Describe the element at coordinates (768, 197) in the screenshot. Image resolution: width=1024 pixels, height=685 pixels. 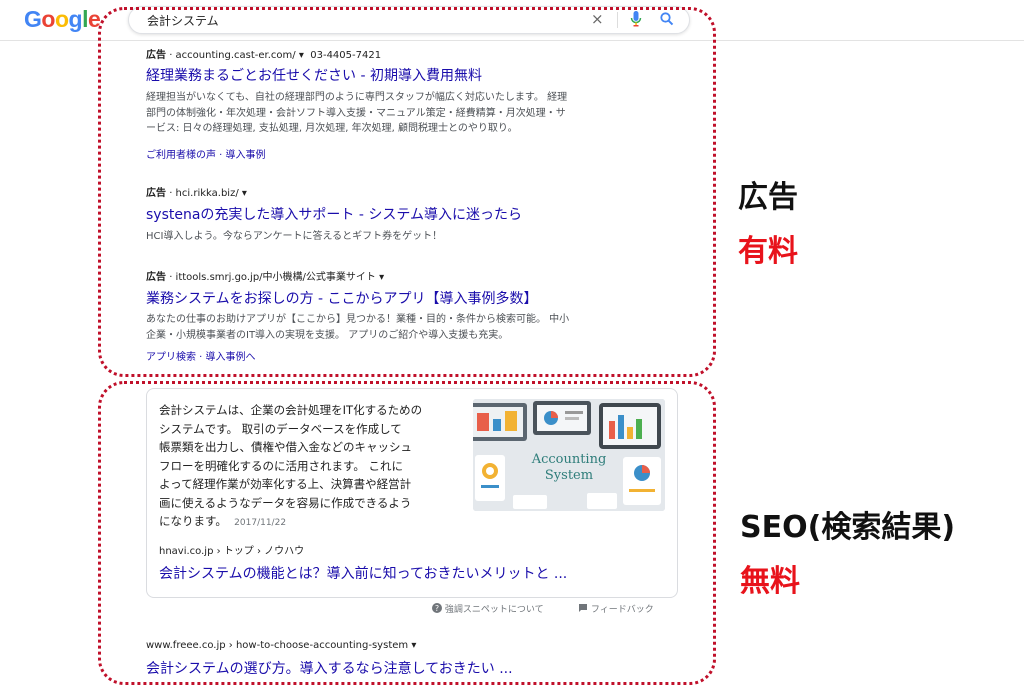
I see `ad-heading-label: 広告` at that location.